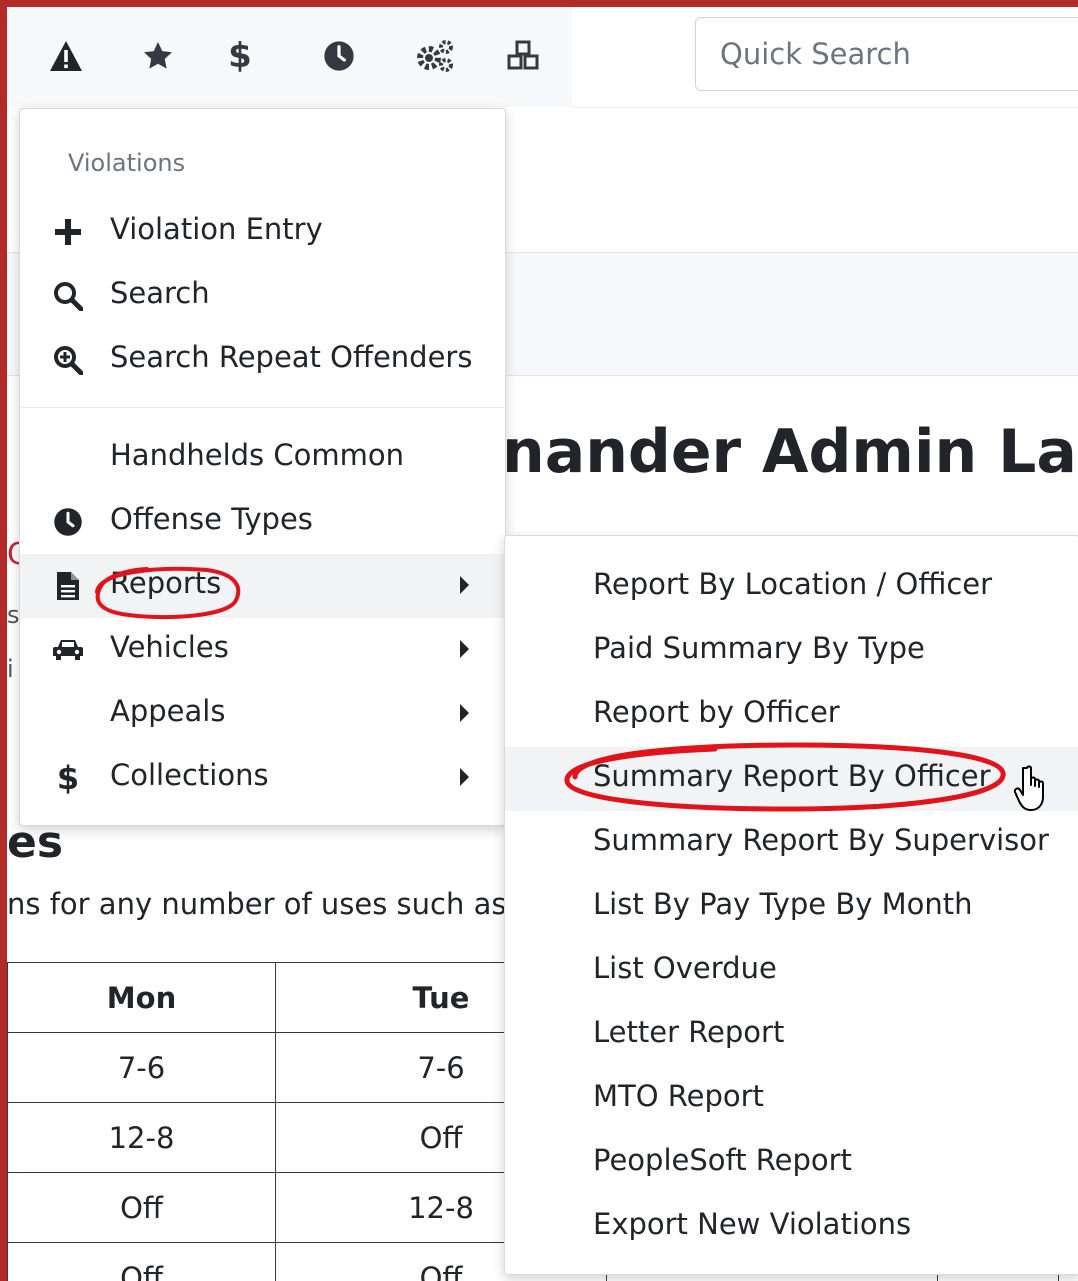 The image size is (1078, 1281). I want to click on submenu-item-list-by-pay-type-by-month: List By Pay Type By Month, so click(791, 907).